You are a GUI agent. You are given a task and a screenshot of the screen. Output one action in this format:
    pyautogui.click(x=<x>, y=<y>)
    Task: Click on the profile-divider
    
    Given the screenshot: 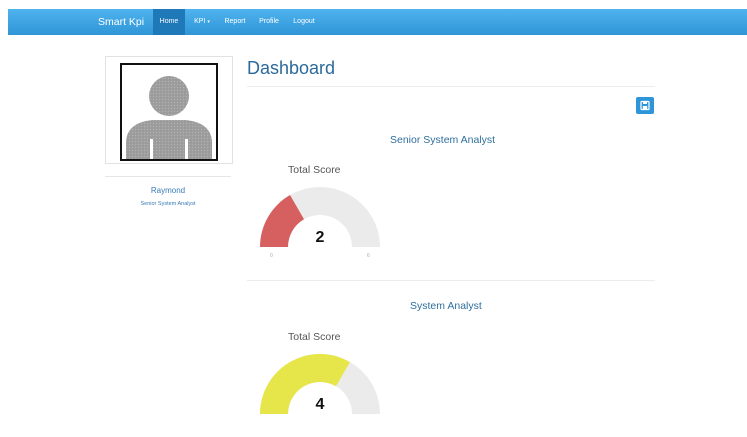 What is the action you would take?
    pyautogui.click(x=168, y=176)
    